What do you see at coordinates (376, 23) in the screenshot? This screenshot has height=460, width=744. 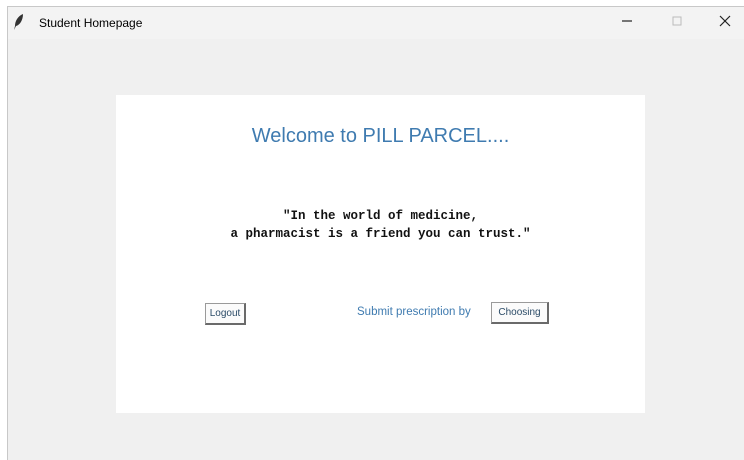 I see `title-bar: Student Homepage` at bounding box center [376, 23].